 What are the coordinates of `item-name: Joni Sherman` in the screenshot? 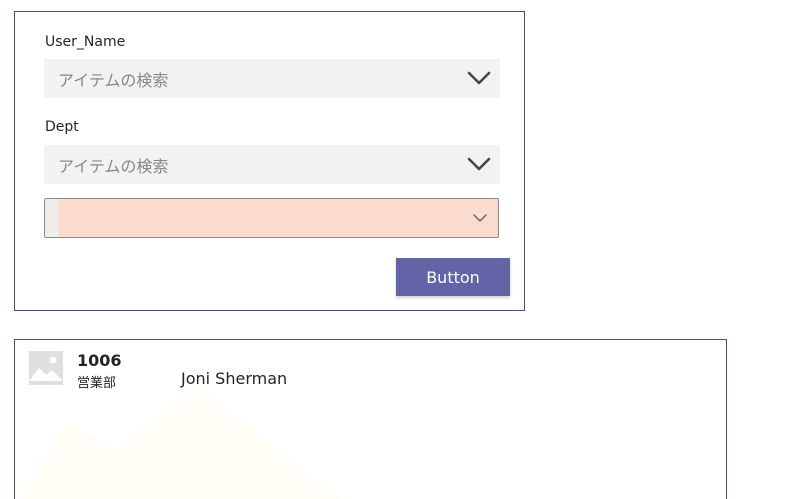 It's located at (234, 378).